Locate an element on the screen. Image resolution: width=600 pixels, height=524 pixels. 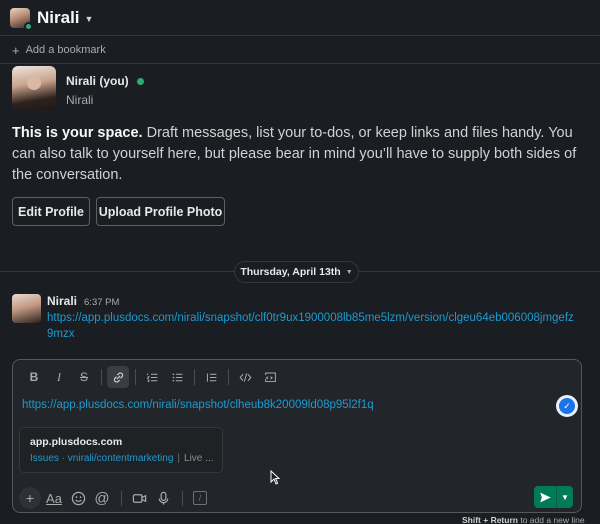
send-group: ▼ is located at coordinates (553, 497).